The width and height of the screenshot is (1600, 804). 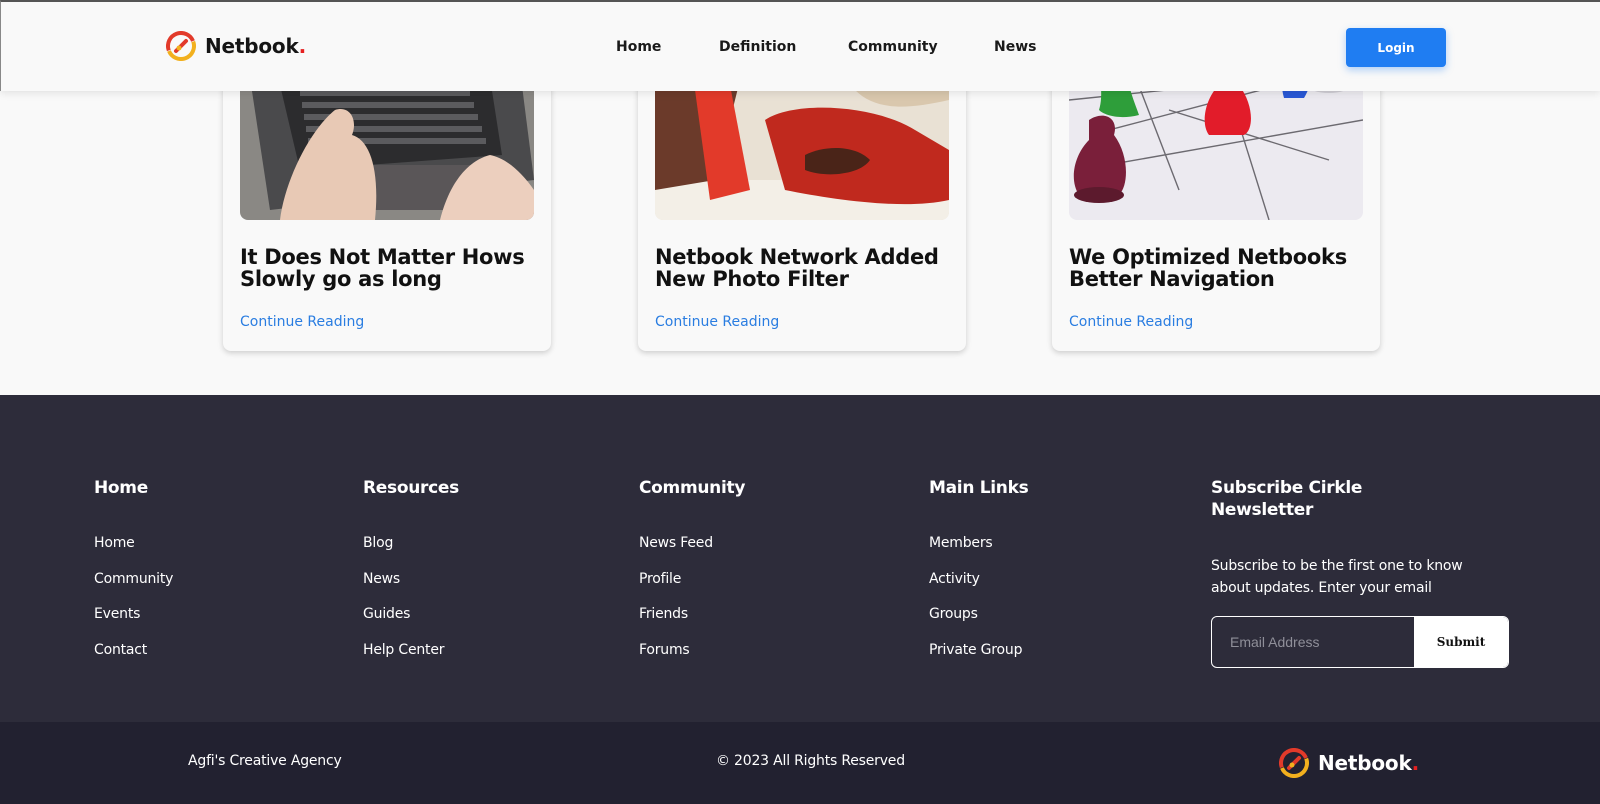 I want to click on submit-button: Submit, so click(x=1461, y=642).